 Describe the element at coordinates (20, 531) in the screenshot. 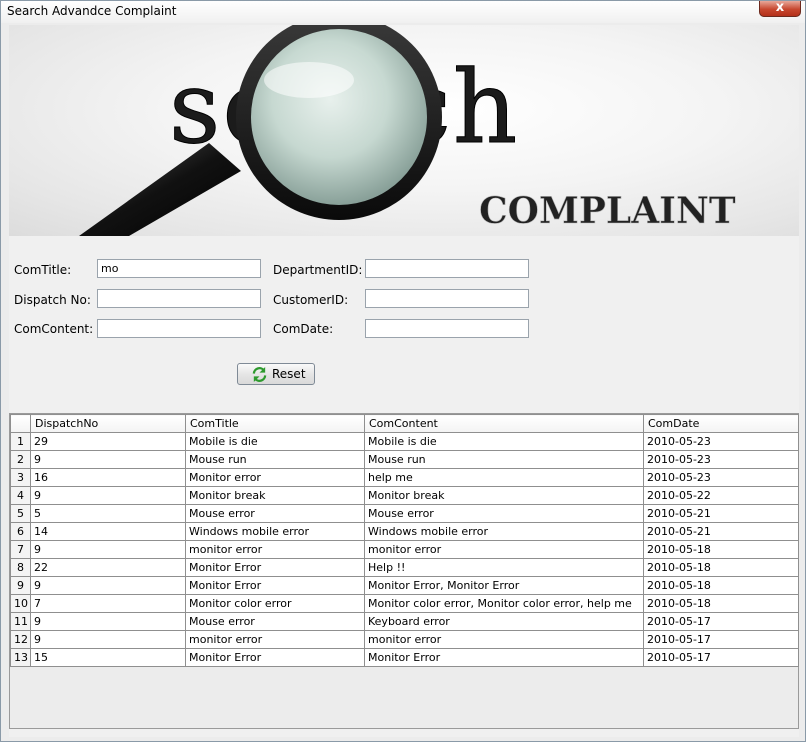

I see `row-number-cell: 6` at that location.